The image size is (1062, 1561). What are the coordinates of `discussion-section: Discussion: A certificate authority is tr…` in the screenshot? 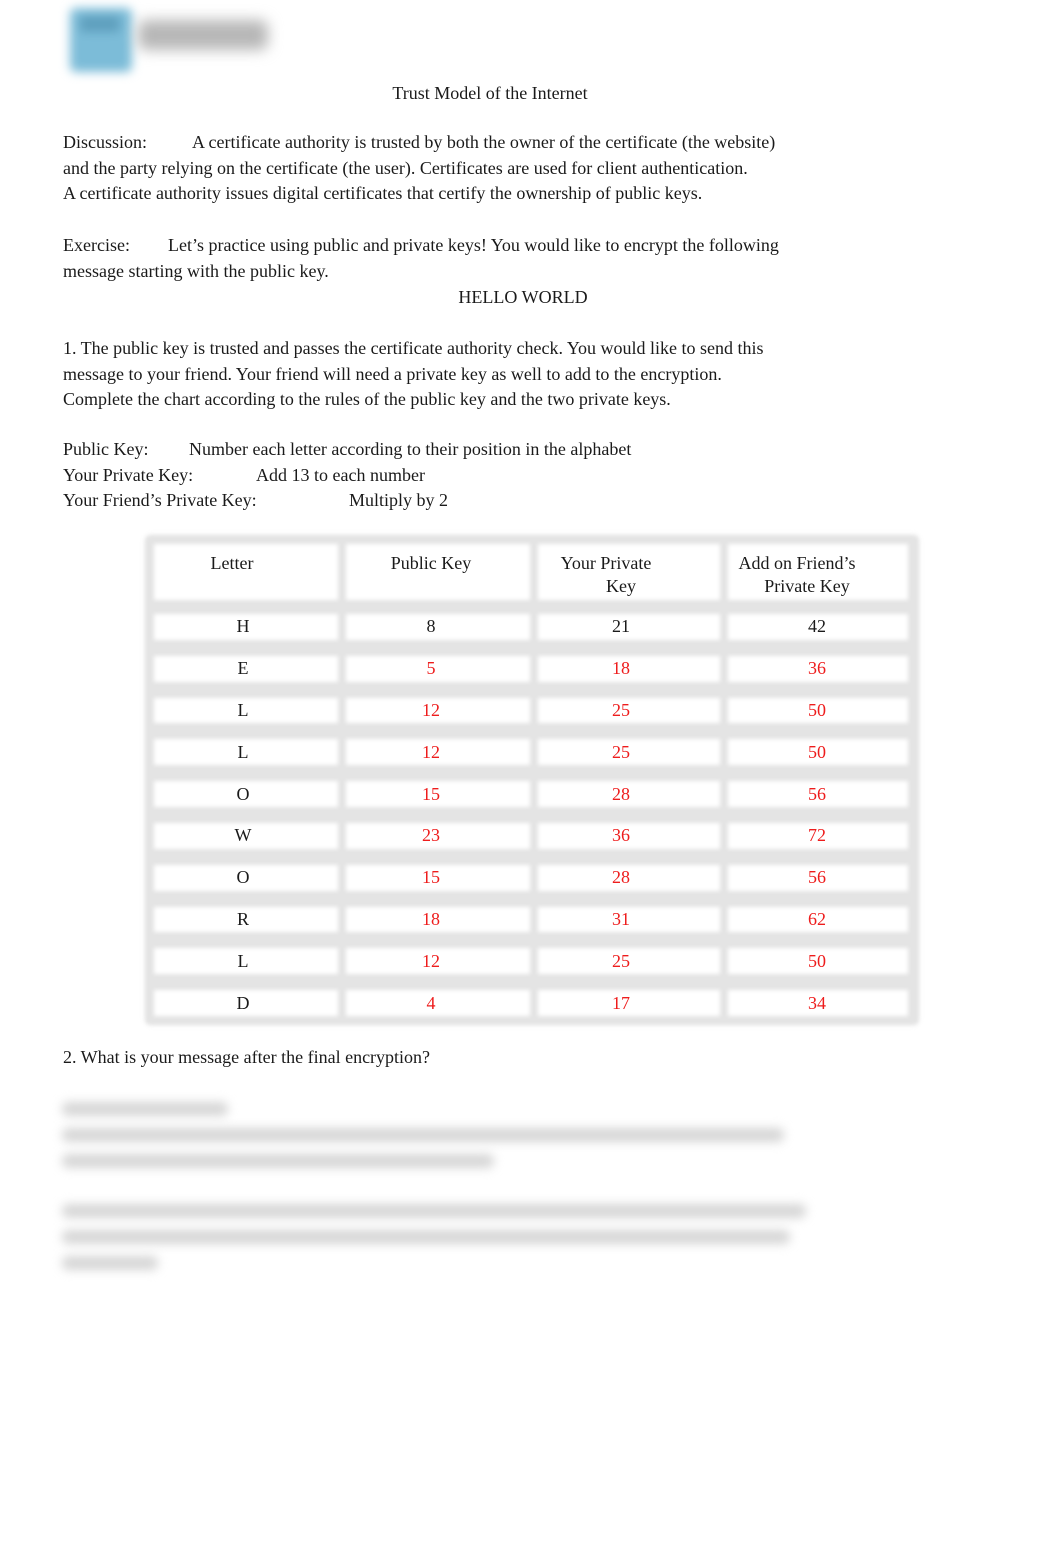 It's located at (463, 168).